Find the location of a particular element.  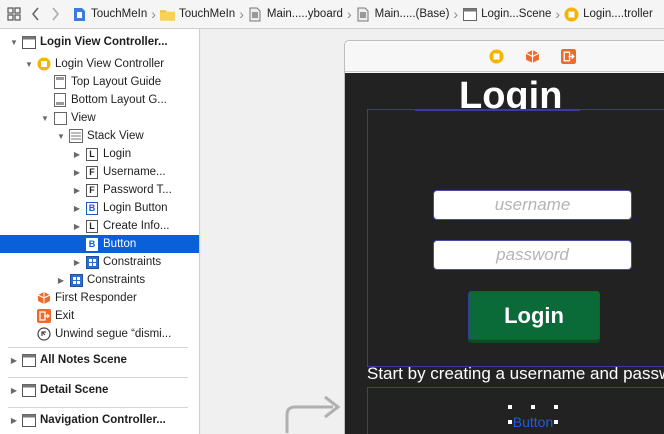

outline-scene-detail: ▶ Detail Scene is located at coordinates (99, 390).